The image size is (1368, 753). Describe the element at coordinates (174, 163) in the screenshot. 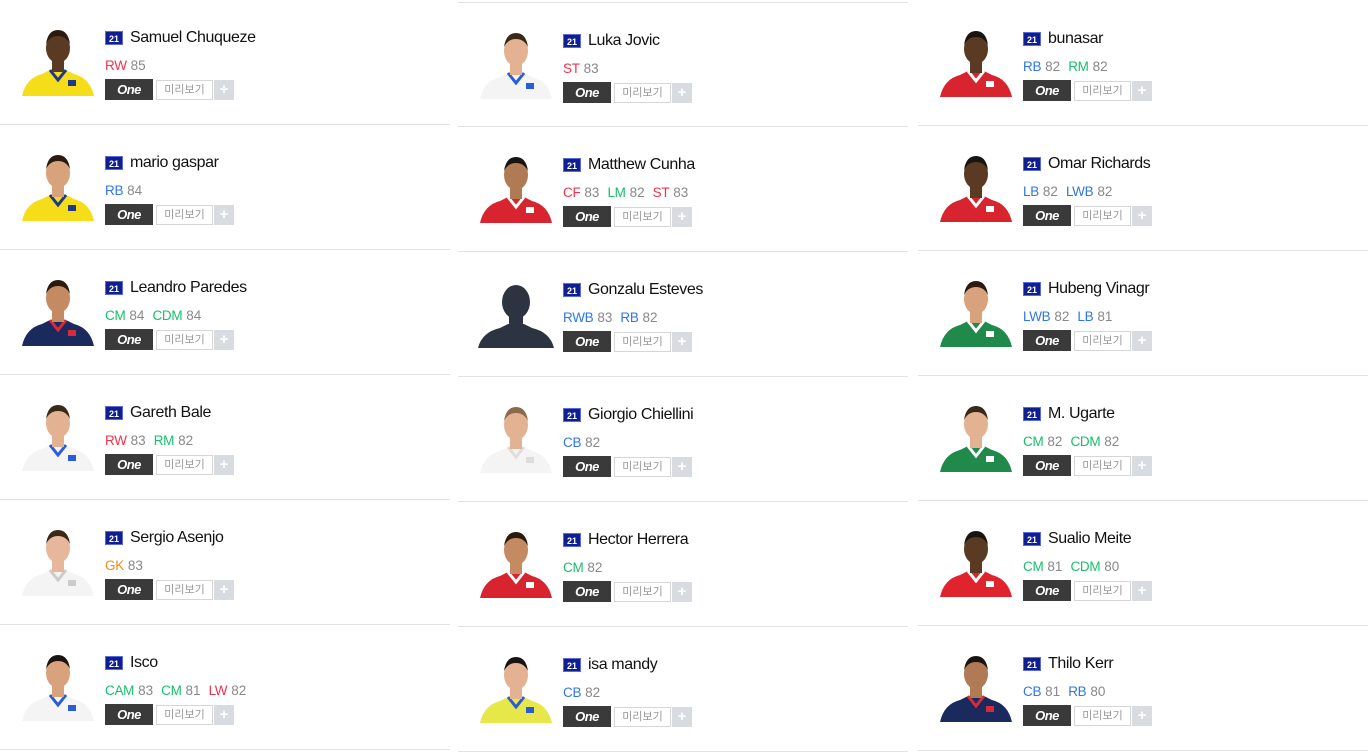

I see `player-name: mario gaspar` at that location.